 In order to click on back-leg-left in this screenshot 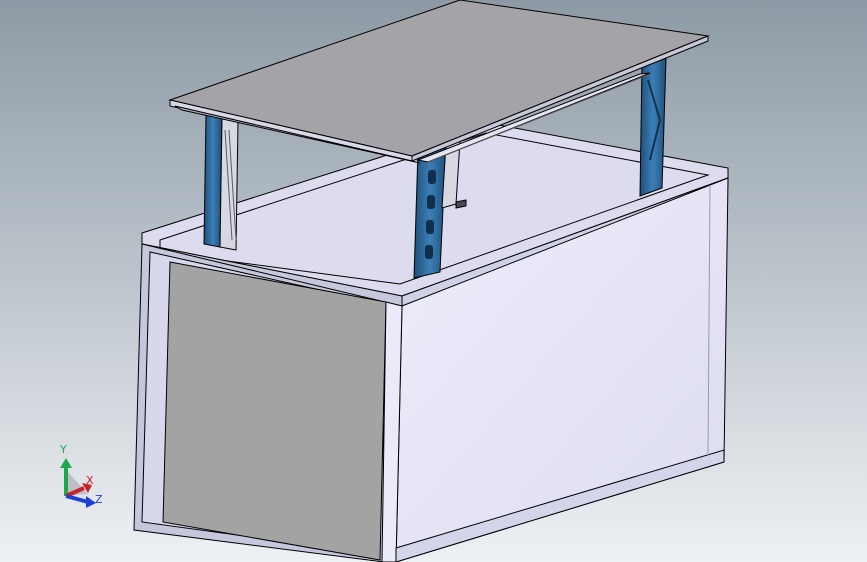, I will do `click(221, 182)`.